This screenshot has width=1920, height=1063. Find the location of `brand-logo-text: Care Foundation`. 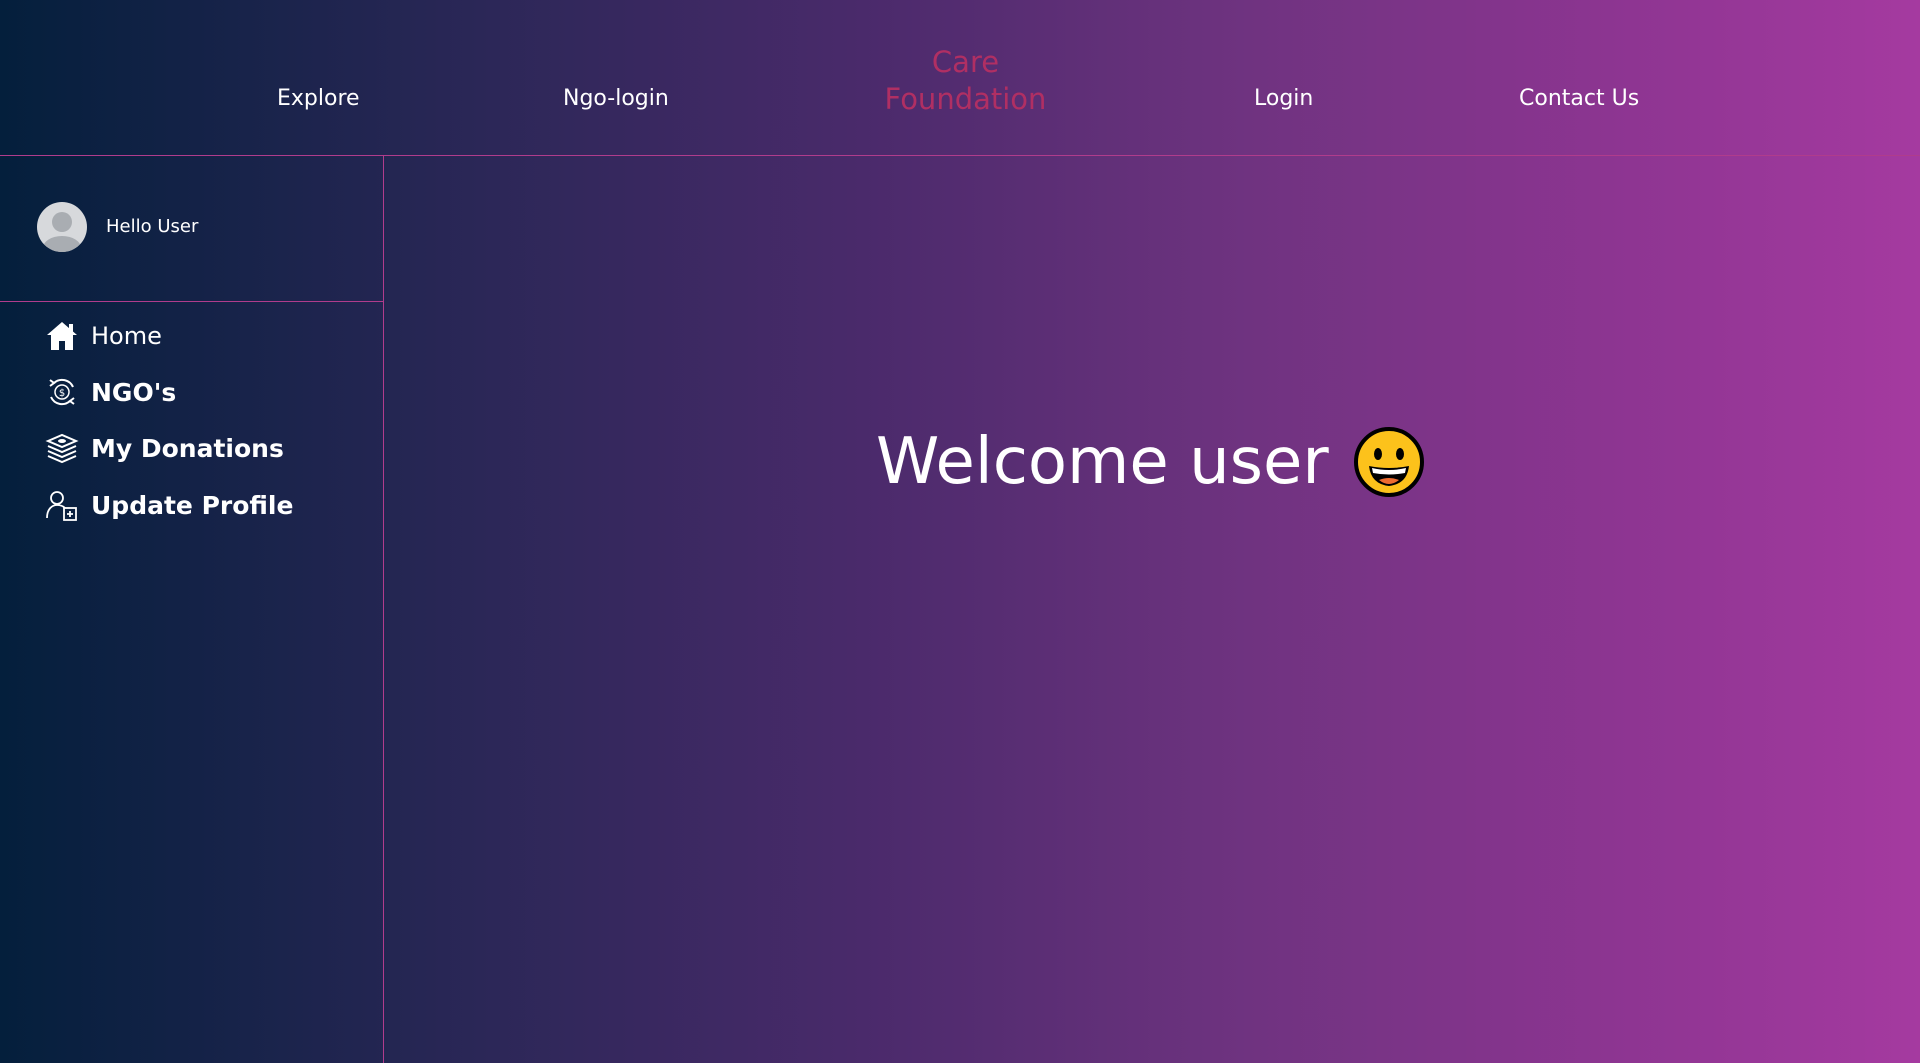

brand-logo-text: Care Foundation is located at coordinates (965, 81).